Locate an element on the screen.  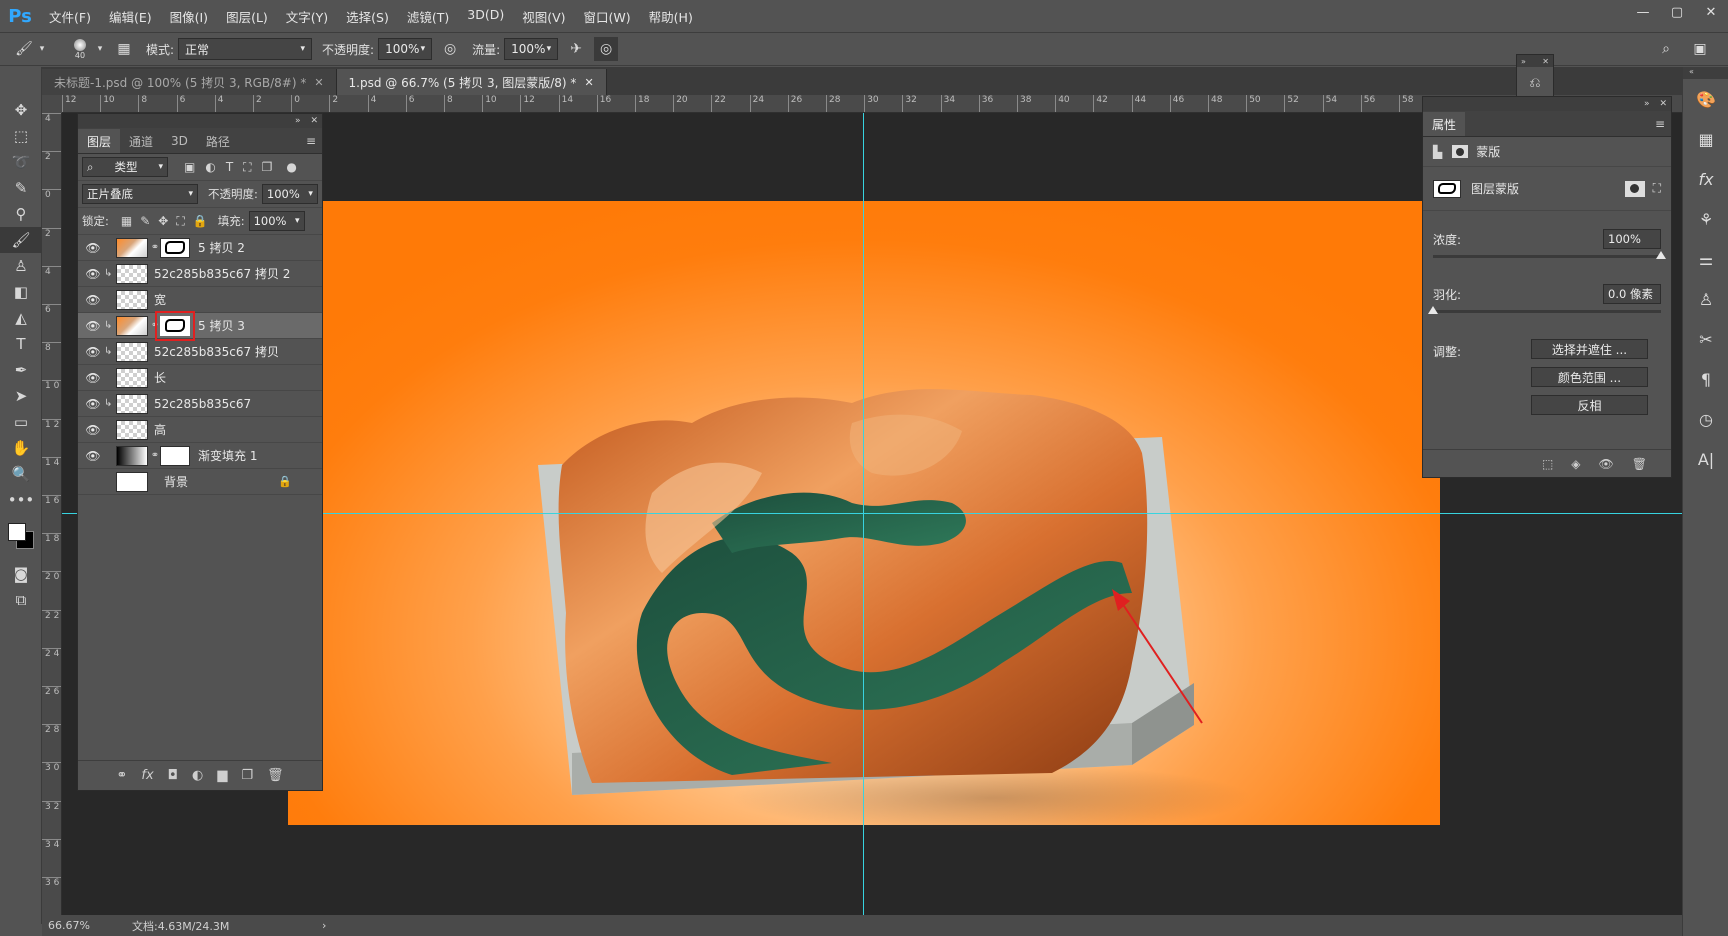
pressure-opacity-icon: ◎ is located at coordinates (450, 49).